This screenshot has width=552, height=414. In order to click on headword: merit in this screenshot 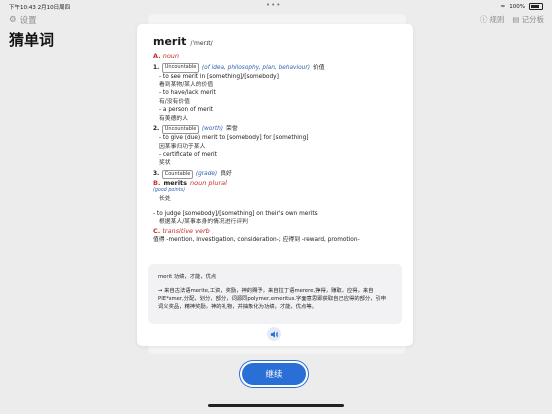, I will do `click(170, 41)`.